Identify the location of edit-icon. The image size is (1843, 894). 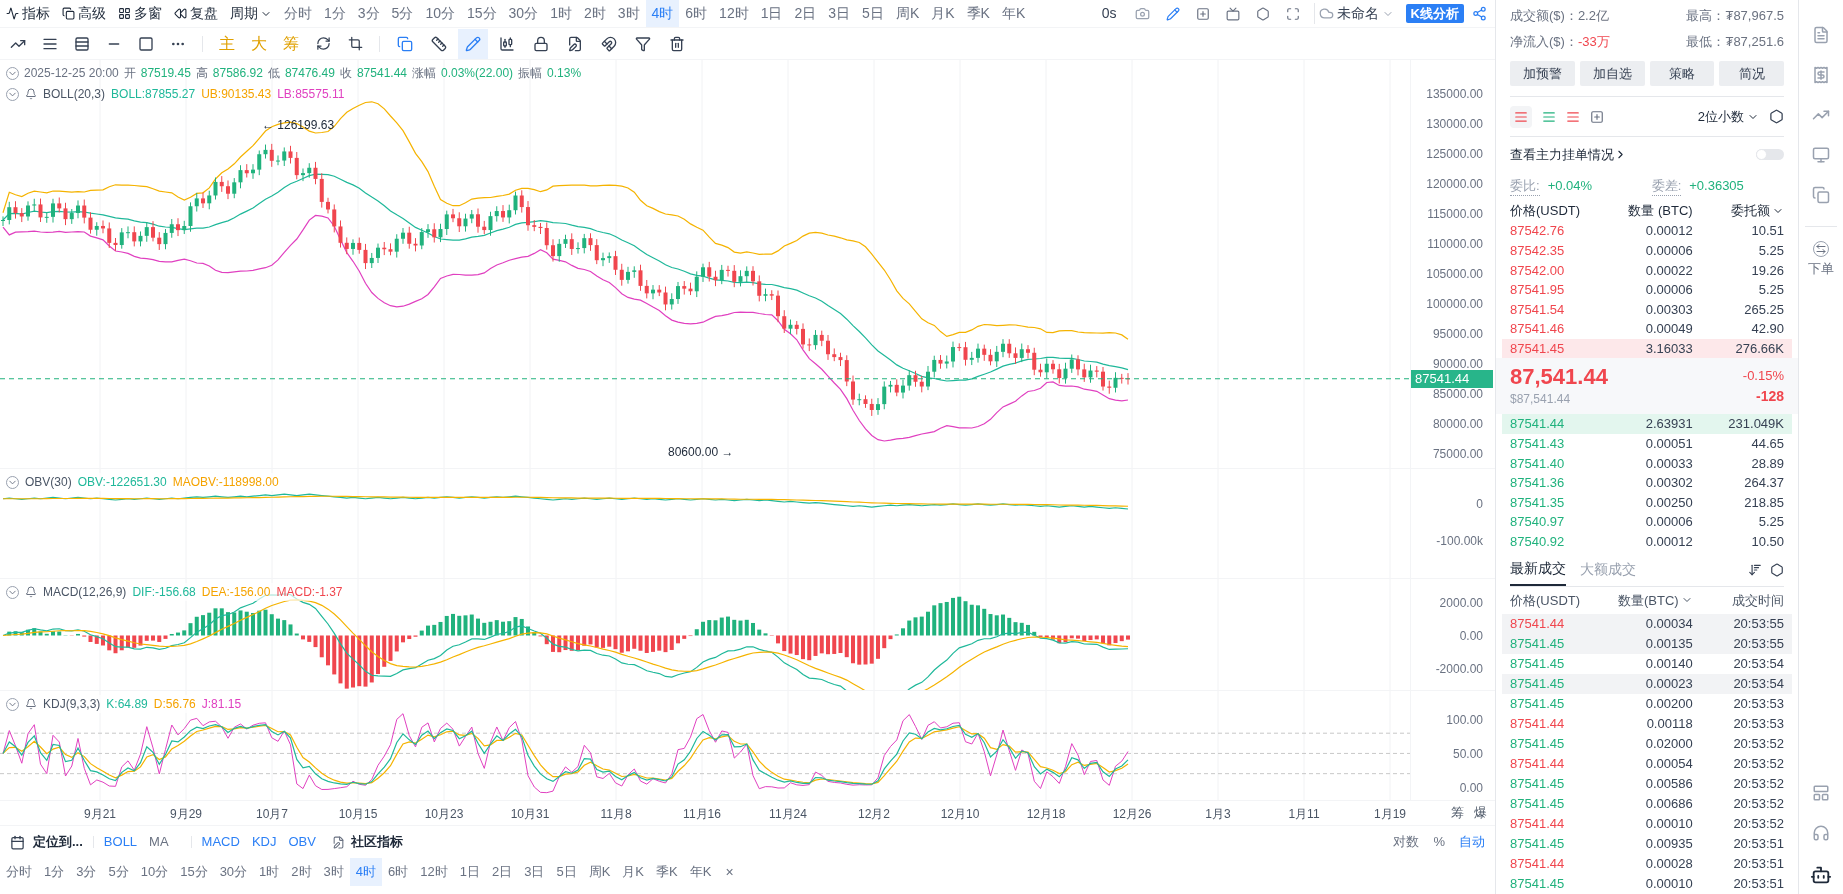
(338, 842).